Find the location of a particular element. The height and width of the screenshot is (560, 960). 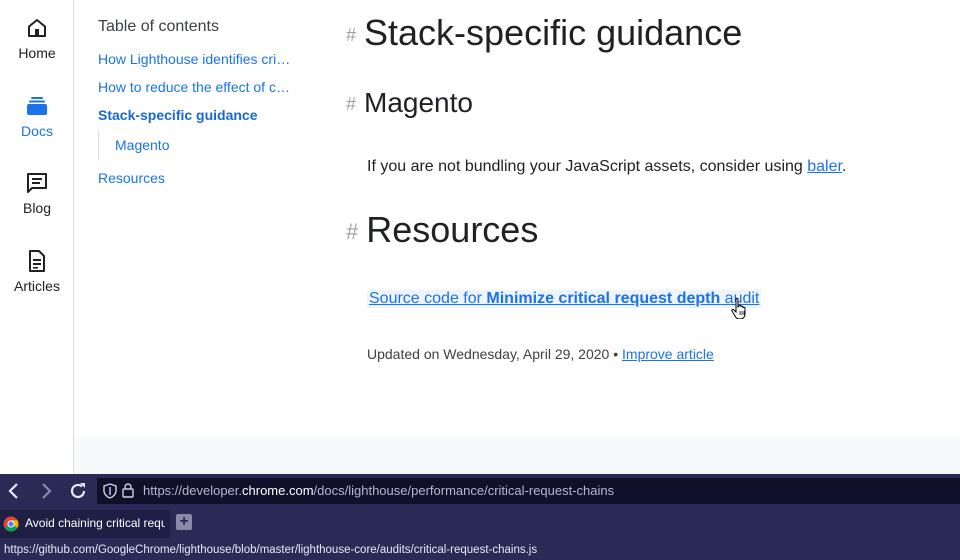

paragraph-end: . is located at coordinates (844, 166).